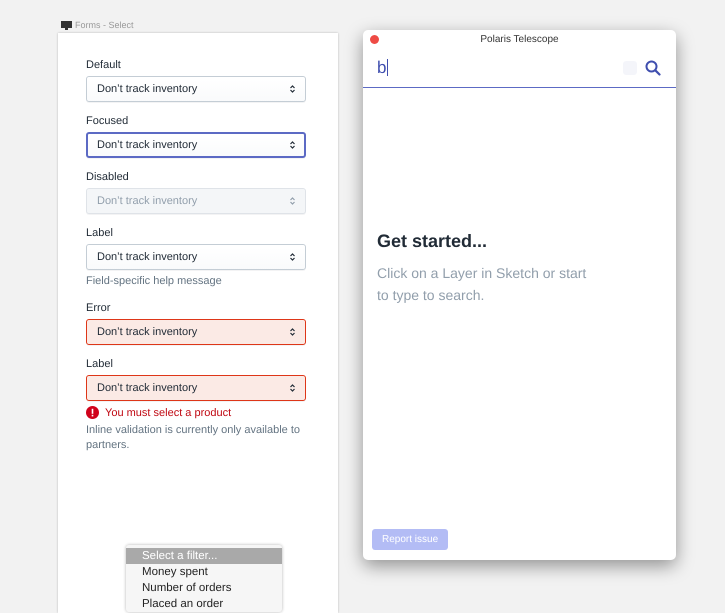 The image size is (725, 613). I want to click on empty-state-message: Click on a Layer in Sketch or start to type to search., so click(482, 284).